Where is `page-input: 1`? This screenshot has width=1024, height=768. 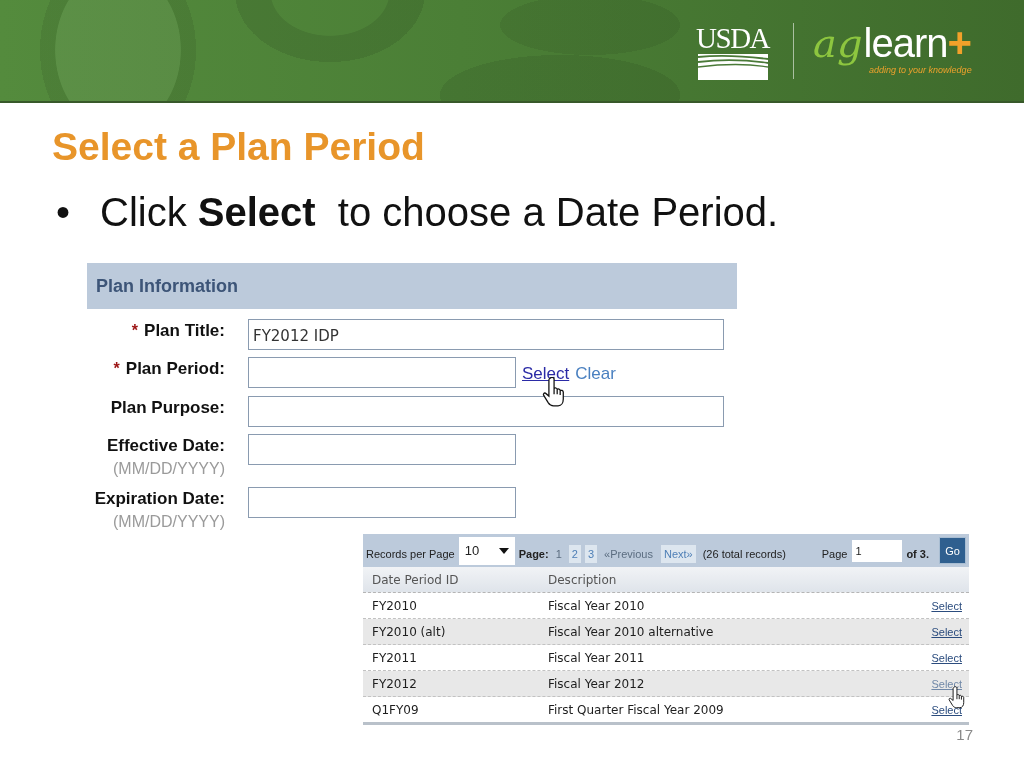 page-input: 1 is located at coordinates (877, 550).